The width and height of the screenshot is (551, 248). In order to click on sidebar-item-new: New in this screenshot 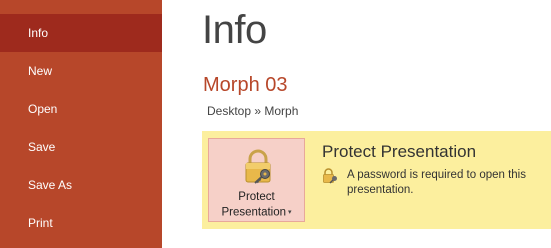, I will do `click(81, 71)`.